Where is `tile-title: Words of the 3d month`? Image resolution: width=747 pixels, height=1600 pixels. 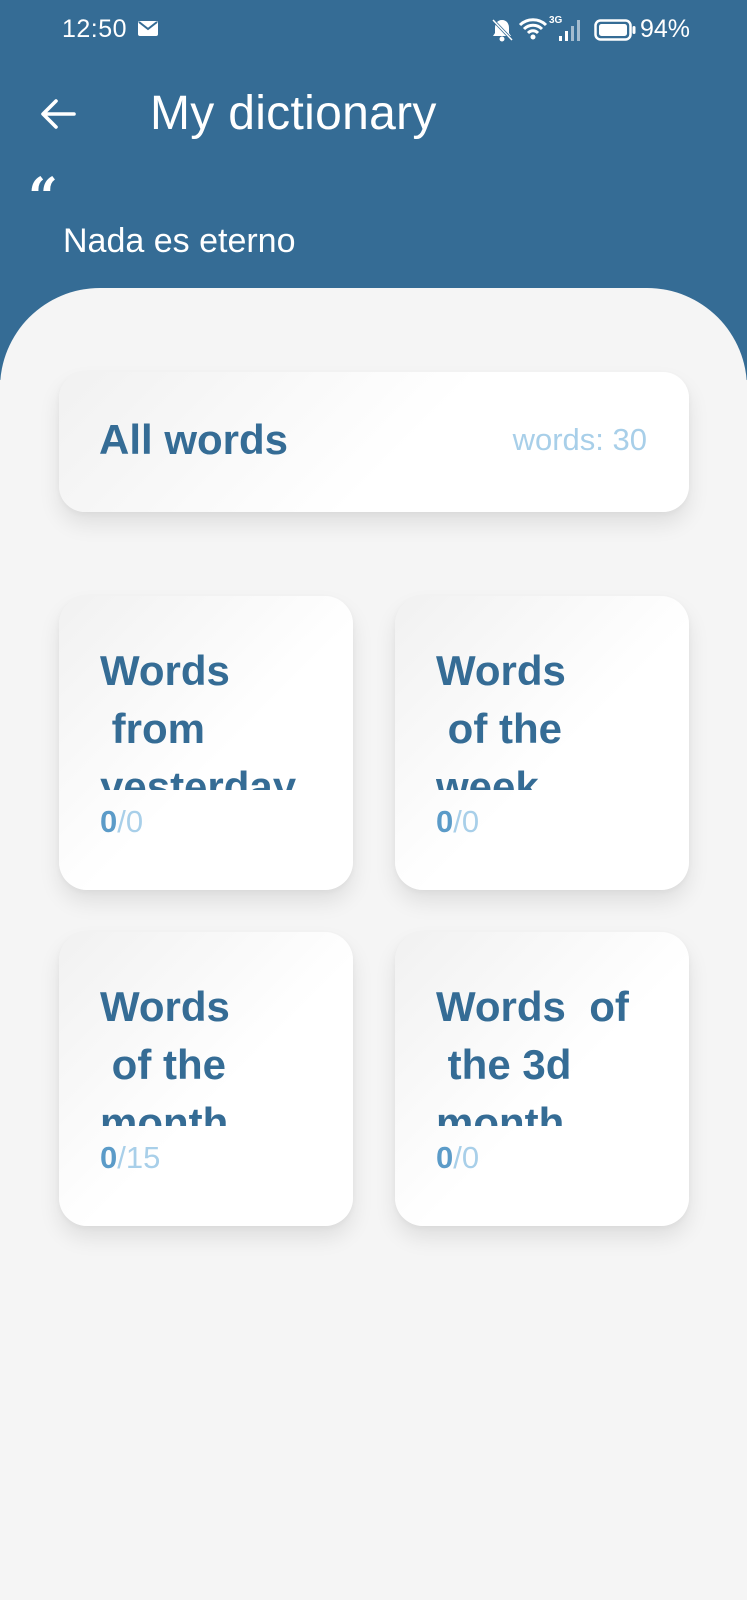
tile-title: Words of the 3d month is located at coordinates (532, 1054).